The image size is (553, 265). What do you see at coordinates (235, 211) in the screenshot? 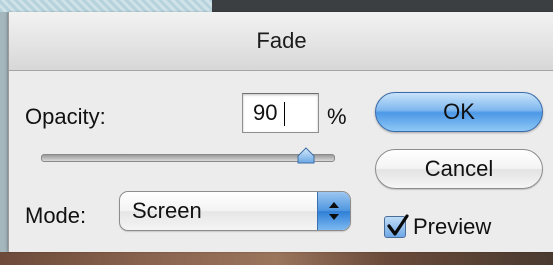
I see `mode-select: Screen` at bounding box center [235, 211].